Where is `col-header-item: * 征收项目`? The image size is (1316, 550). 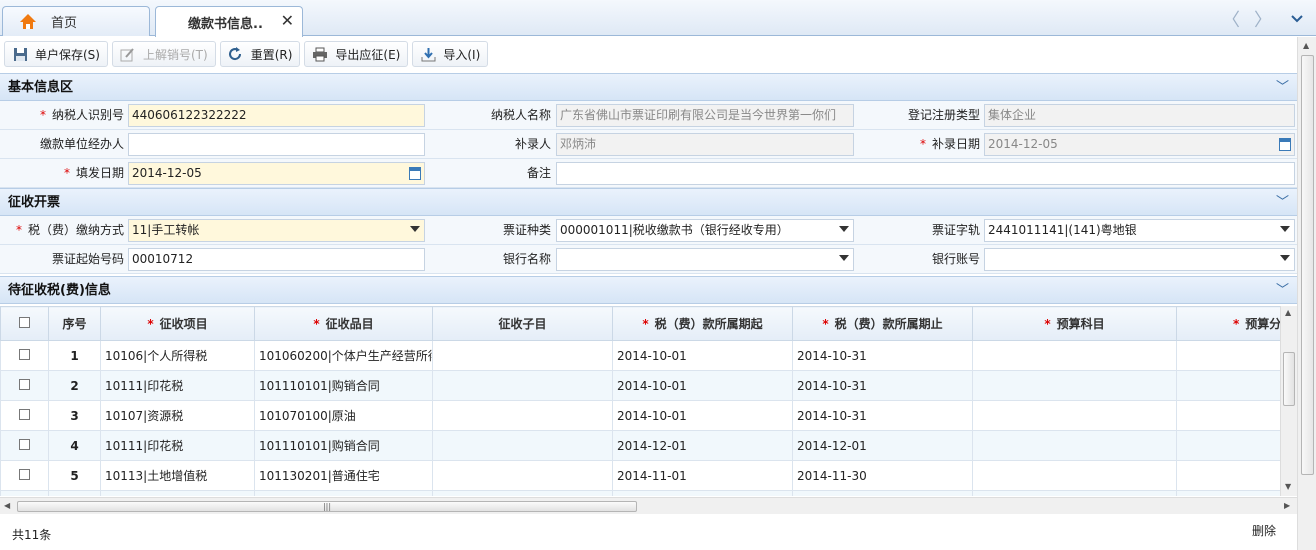
col-header-item: * 征收项目 is located at coordinates (177, 323).